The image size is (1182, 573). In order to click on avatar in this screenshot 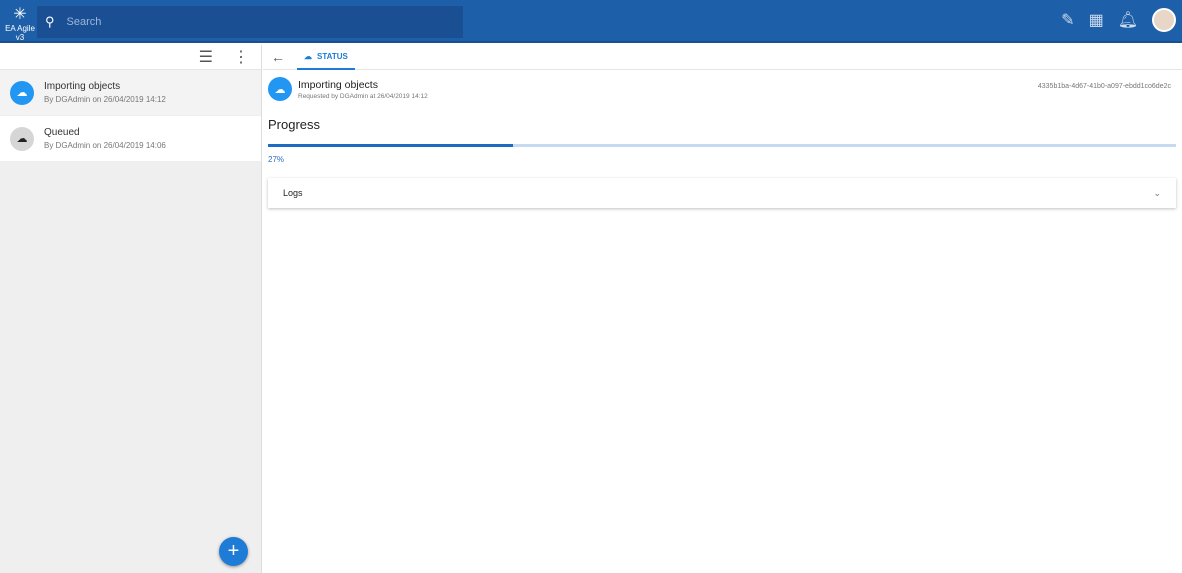, I will do `click(1164, 20)`.